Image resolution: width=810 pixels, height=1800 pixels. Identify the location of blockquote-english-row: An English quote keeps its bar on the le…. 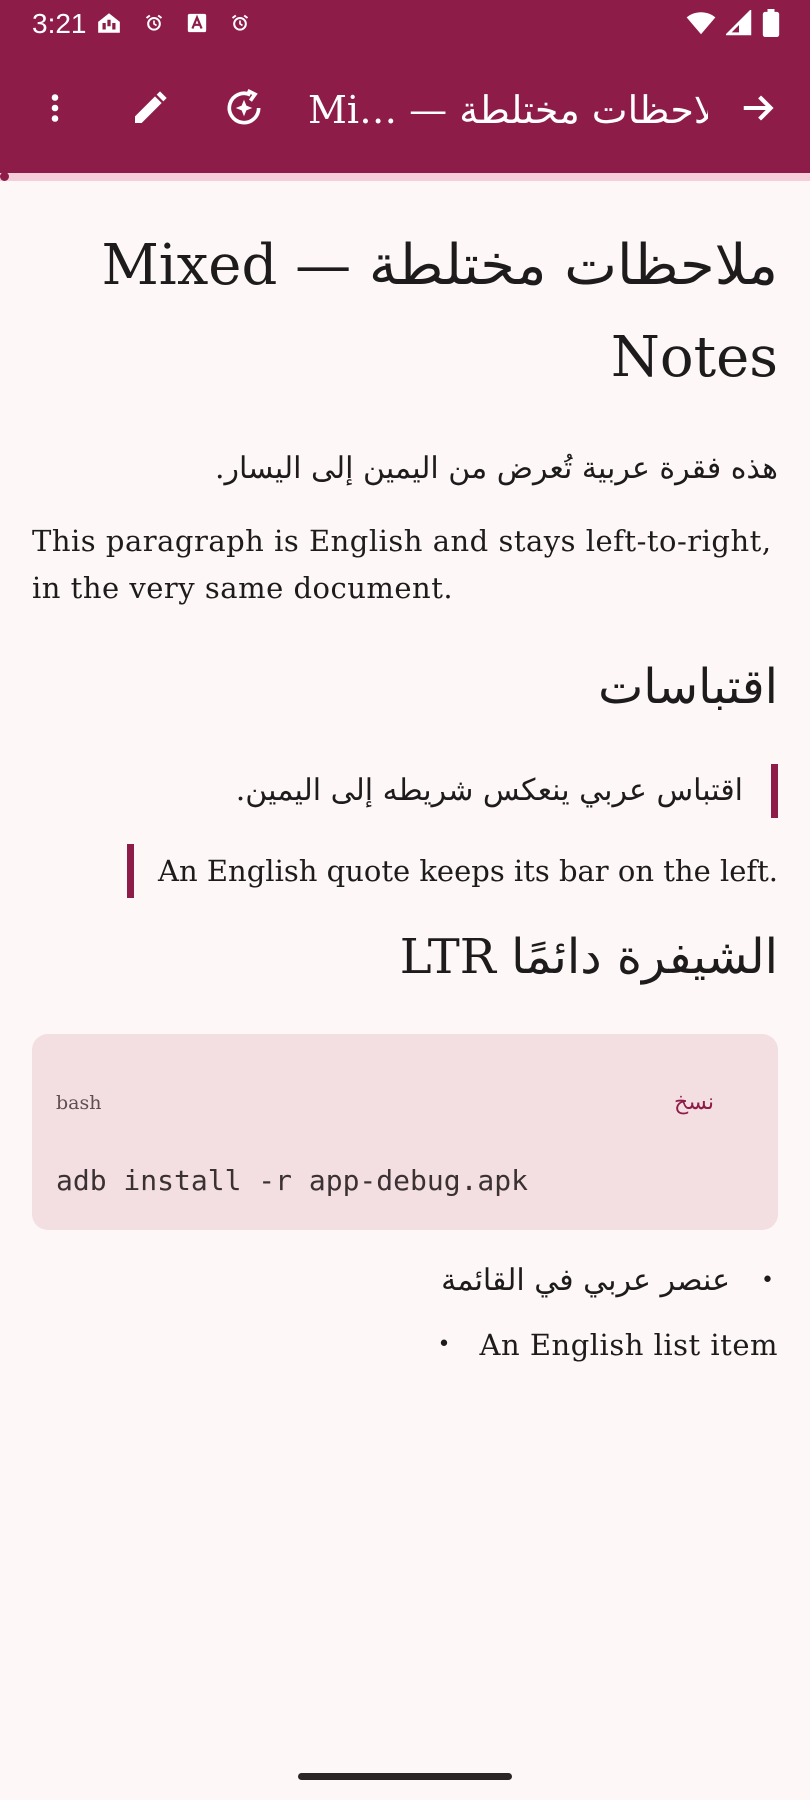
(405, 871).